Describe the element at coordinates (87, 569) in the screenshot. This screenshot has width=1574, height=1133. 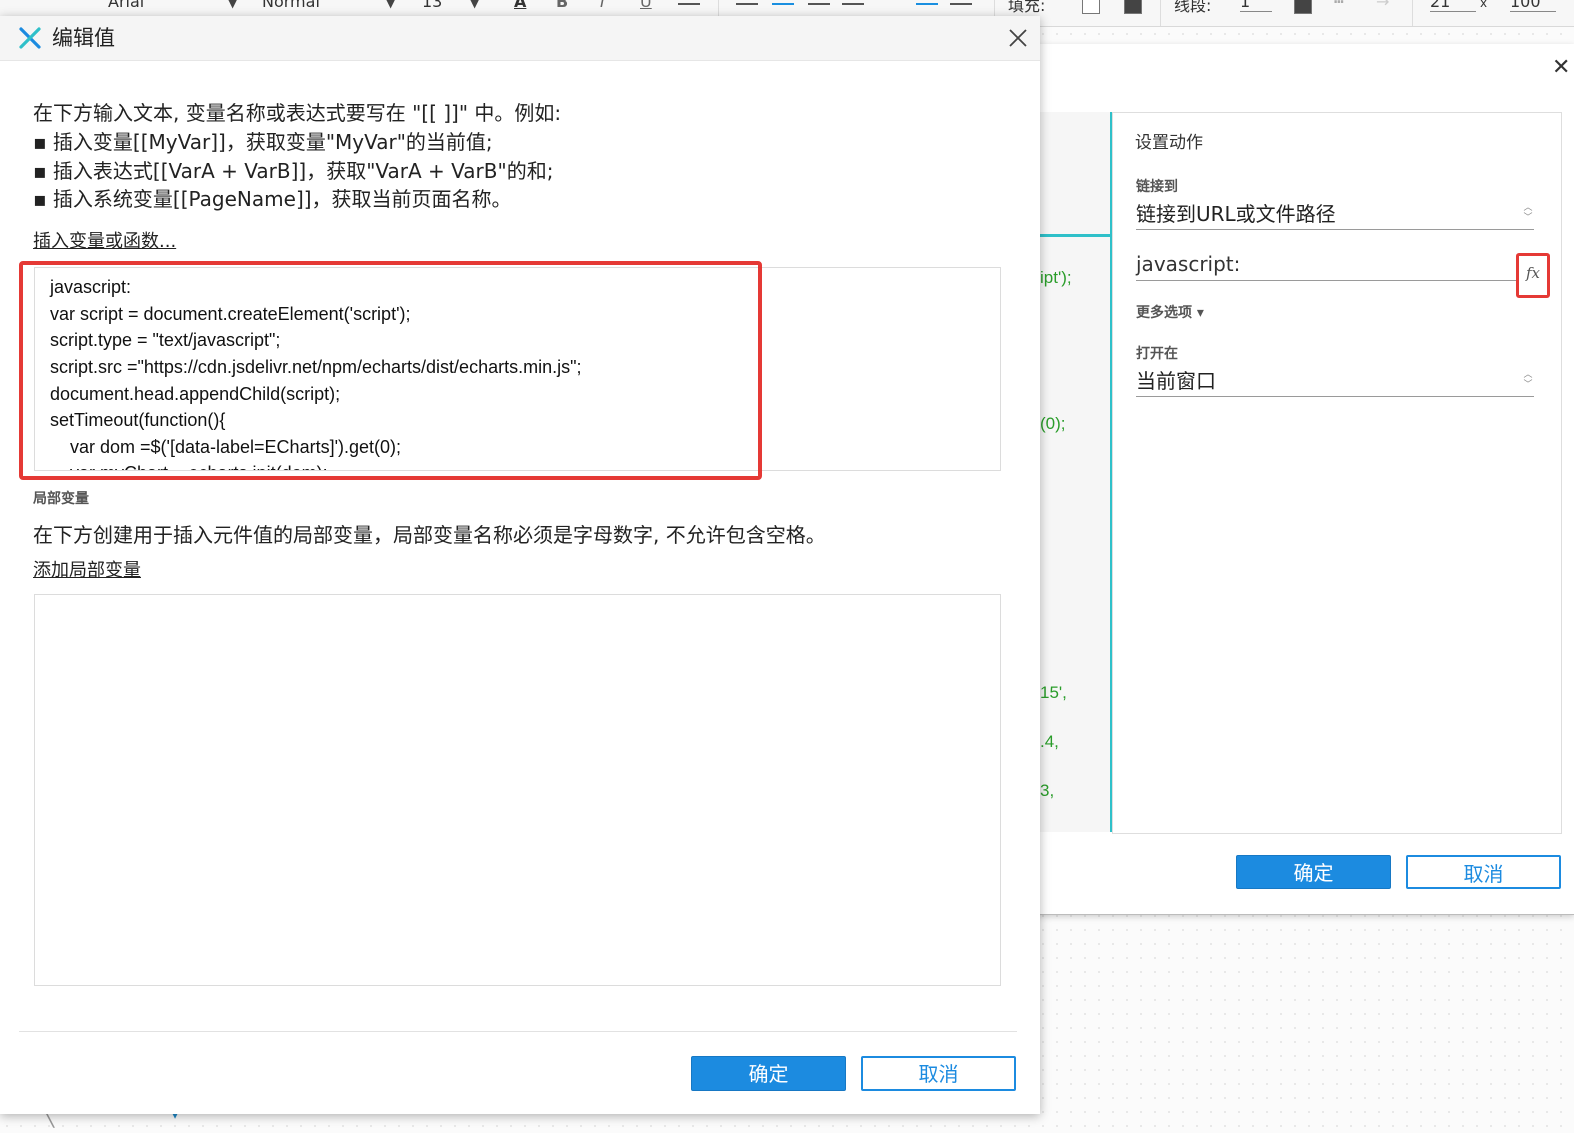
I see `add-local-var-link: 添加局部变量` at that location.